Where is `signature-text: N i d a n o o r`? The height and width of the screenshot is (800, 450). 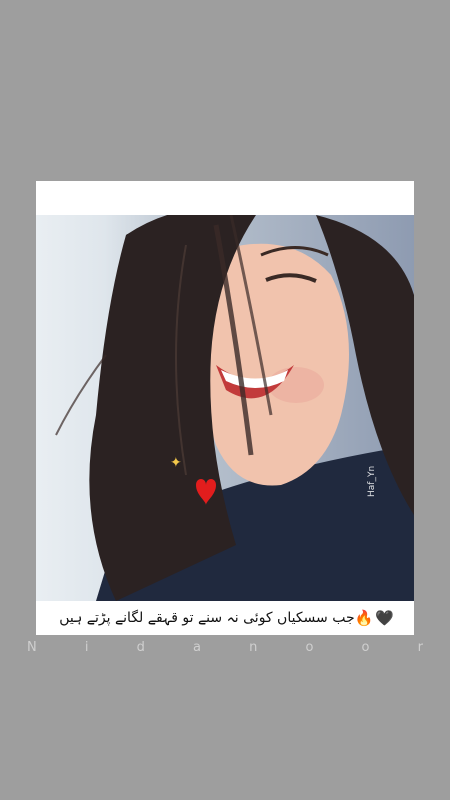
signature-text: N i d a n o o r is located at coordinates (236, 647).